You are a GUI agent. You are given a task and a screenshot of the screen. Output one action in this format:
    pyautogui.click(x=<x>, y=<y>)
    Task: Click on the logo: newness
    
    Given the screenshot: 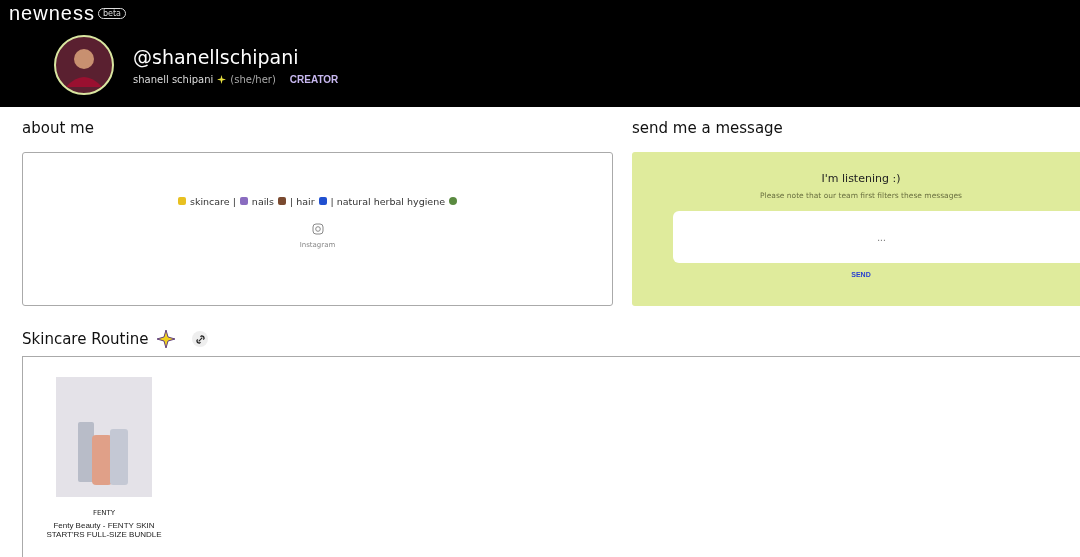 What is the action you would take?
    pyautogui.click(x=52, y=13)
    